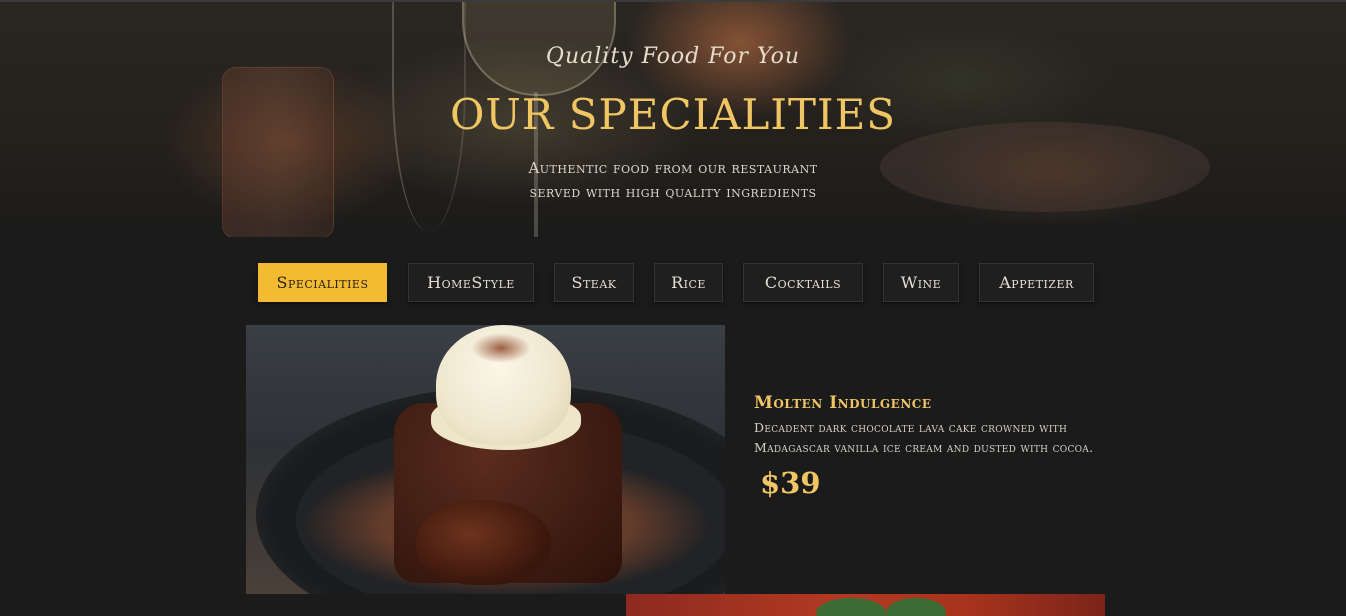  What do you see at coordinates (673, 114) in the screenshot?
I see `page-title: OUR SPECIALITIES` at bounding box center [673, 114].